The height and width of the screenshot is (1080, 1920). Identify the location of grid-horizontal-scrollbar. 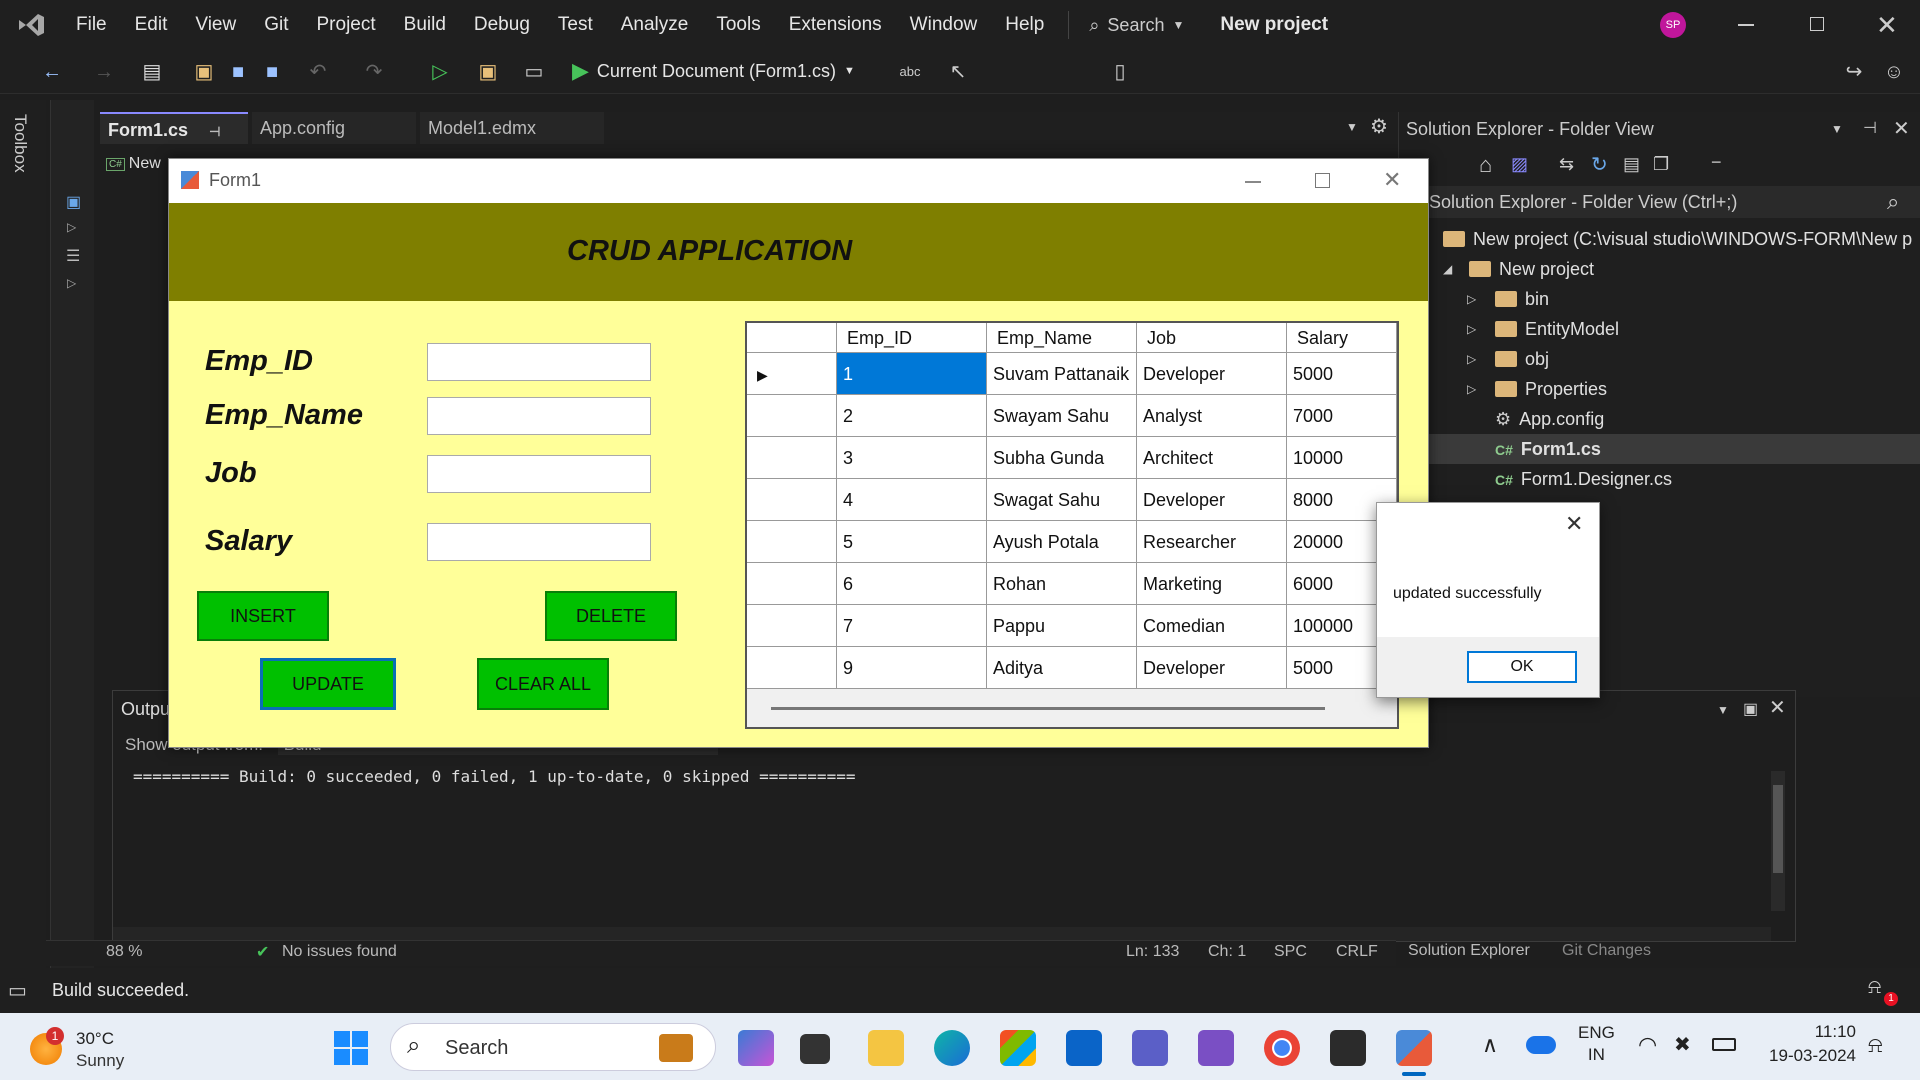
(1072, 708).